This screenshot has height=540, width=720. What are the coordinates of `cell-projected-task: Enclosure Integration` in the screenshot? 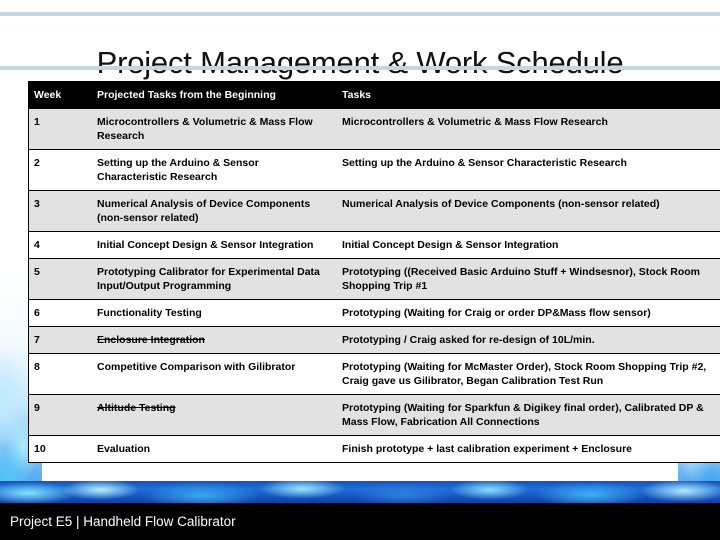 It's located at (214, 340).